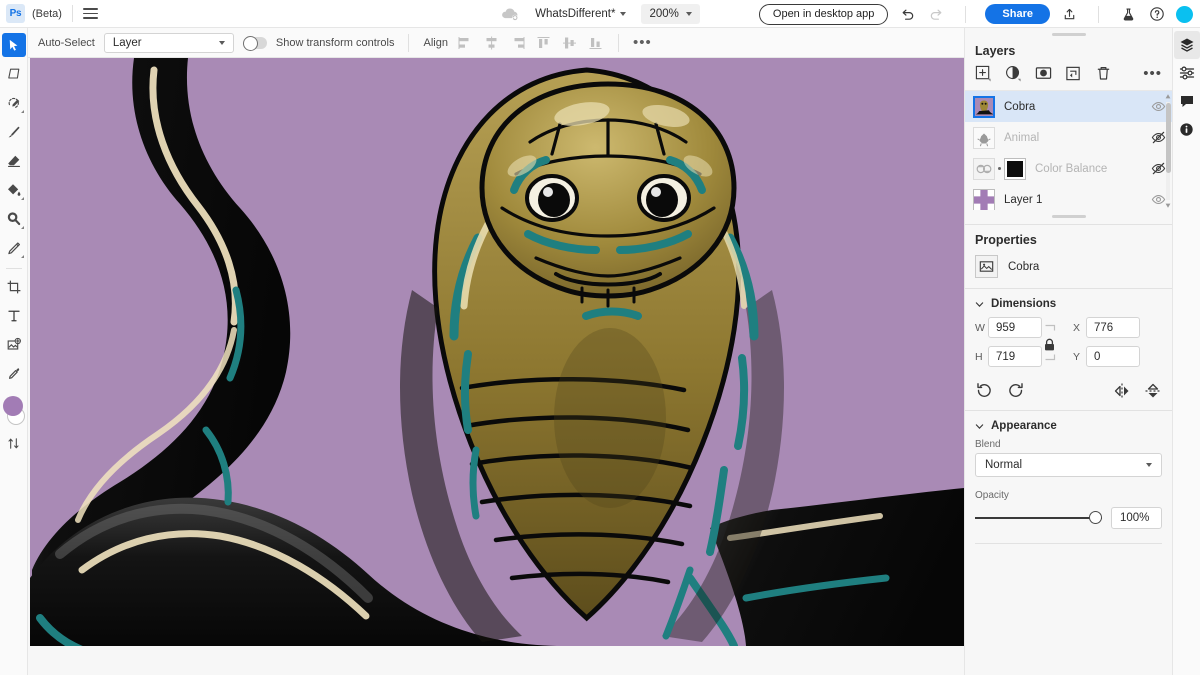 Image resolution: width=1200 pixels, height=675 pixels. I want to click on height-row: H 719 Y 0, so click(1068, 356).